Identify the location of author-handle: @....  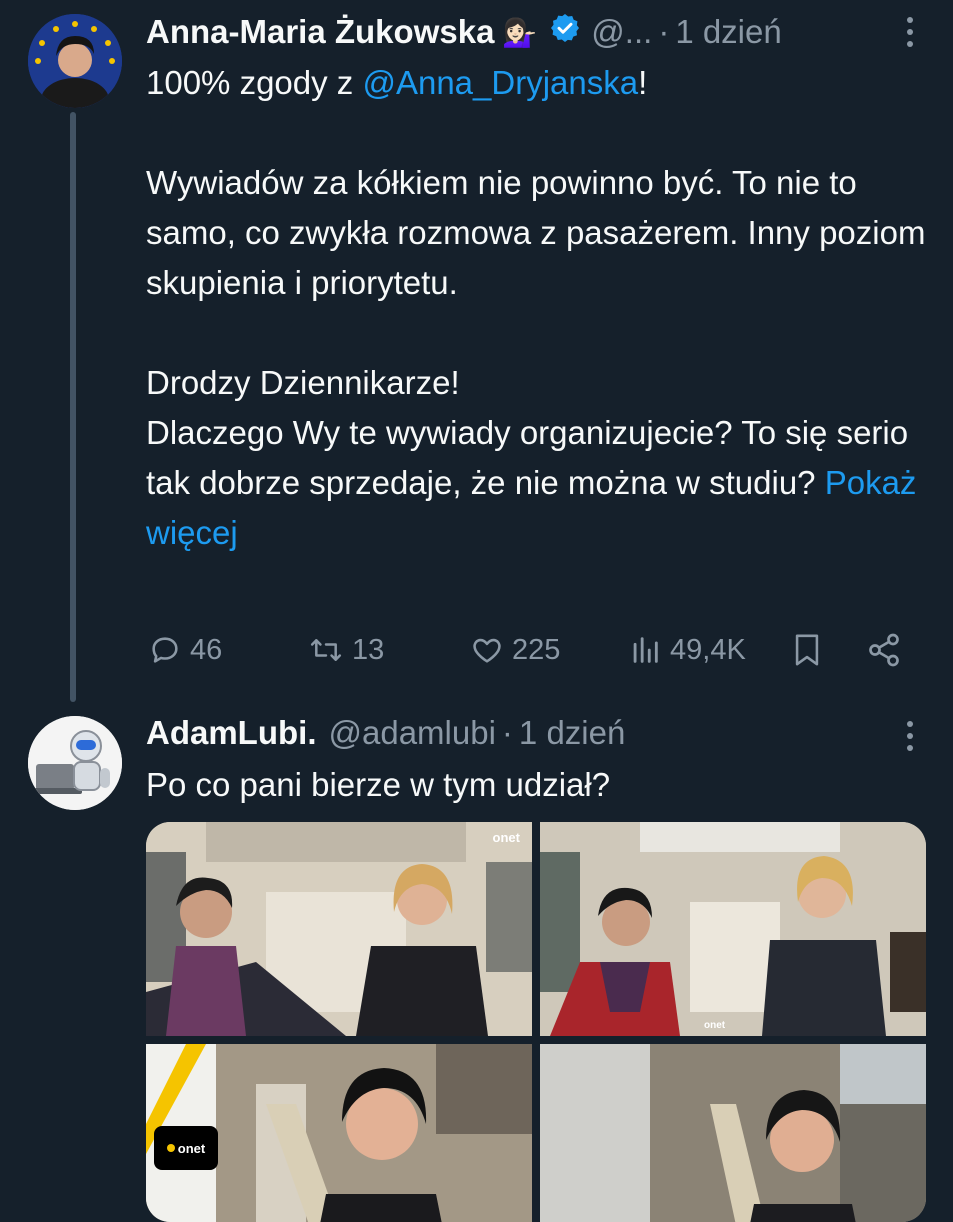
(621, 32).